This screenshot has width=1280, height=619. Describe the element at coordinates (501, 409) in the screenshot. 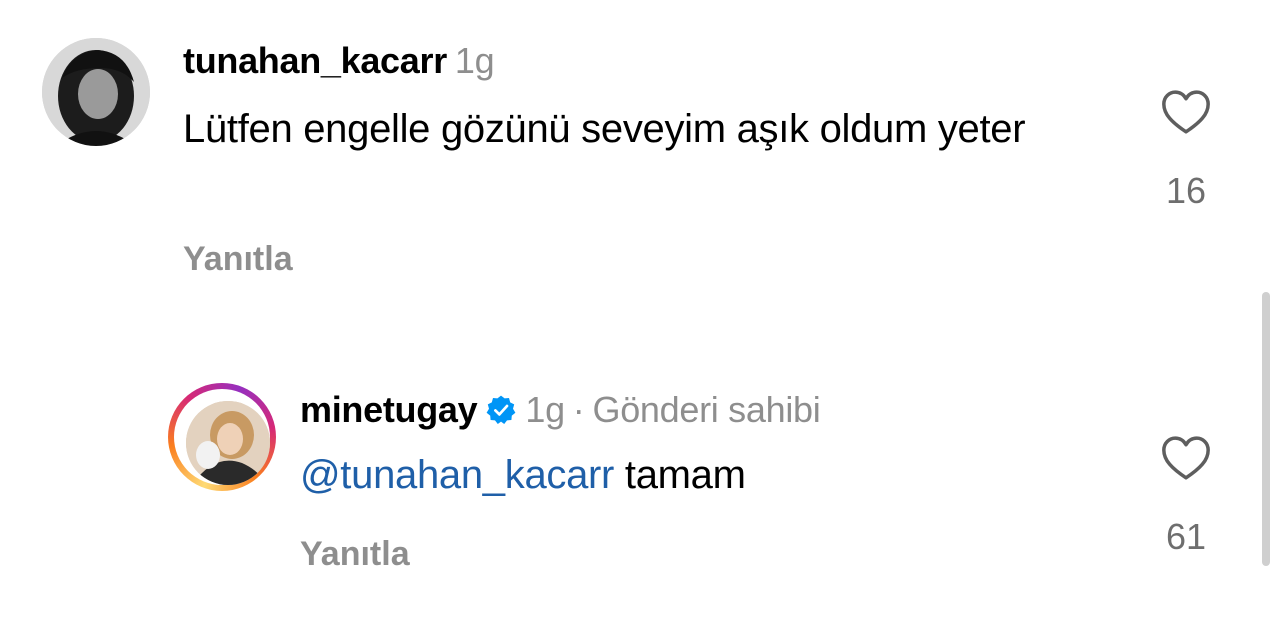

I see `verified-badge-icon` at that location.